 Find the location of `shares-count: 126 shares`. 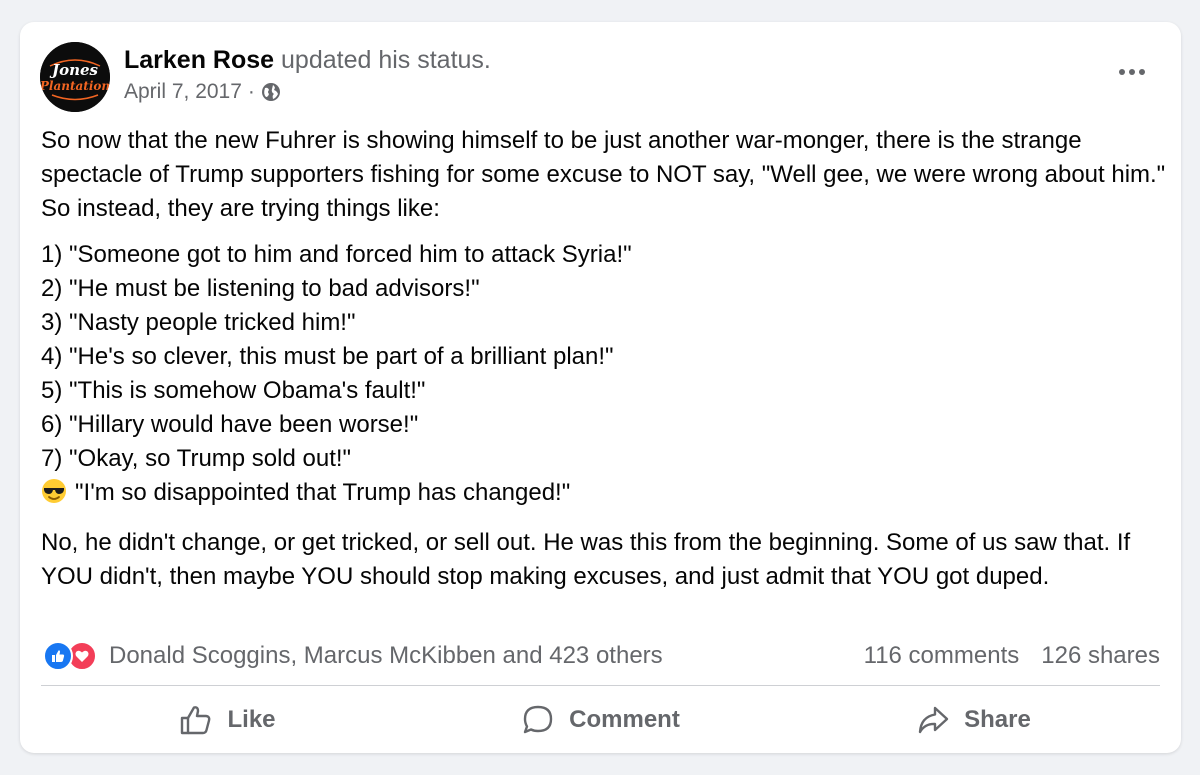

shares-count: 126 shares is located at coordinates (1100, 656).